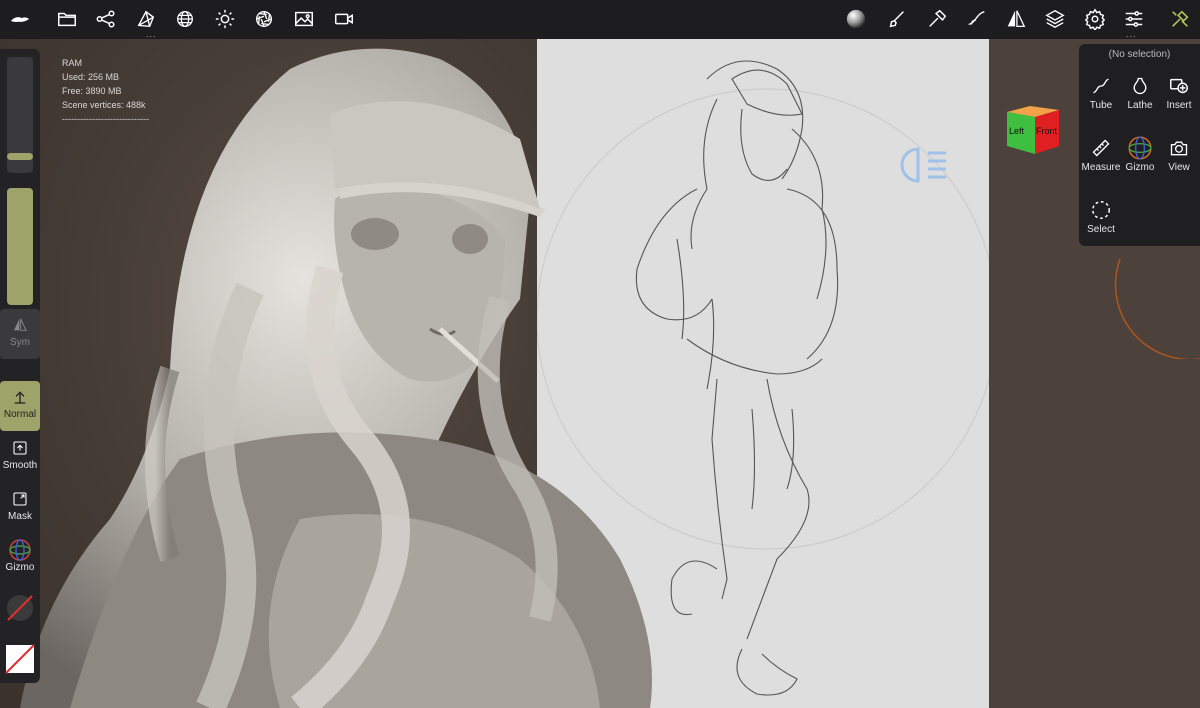 This screenshot has width=1200, height=708. What do you see at coordinates (1140, 105) in the screenshot?
I see `lathe-label: Lathe` at bounding box center [1140, 105].